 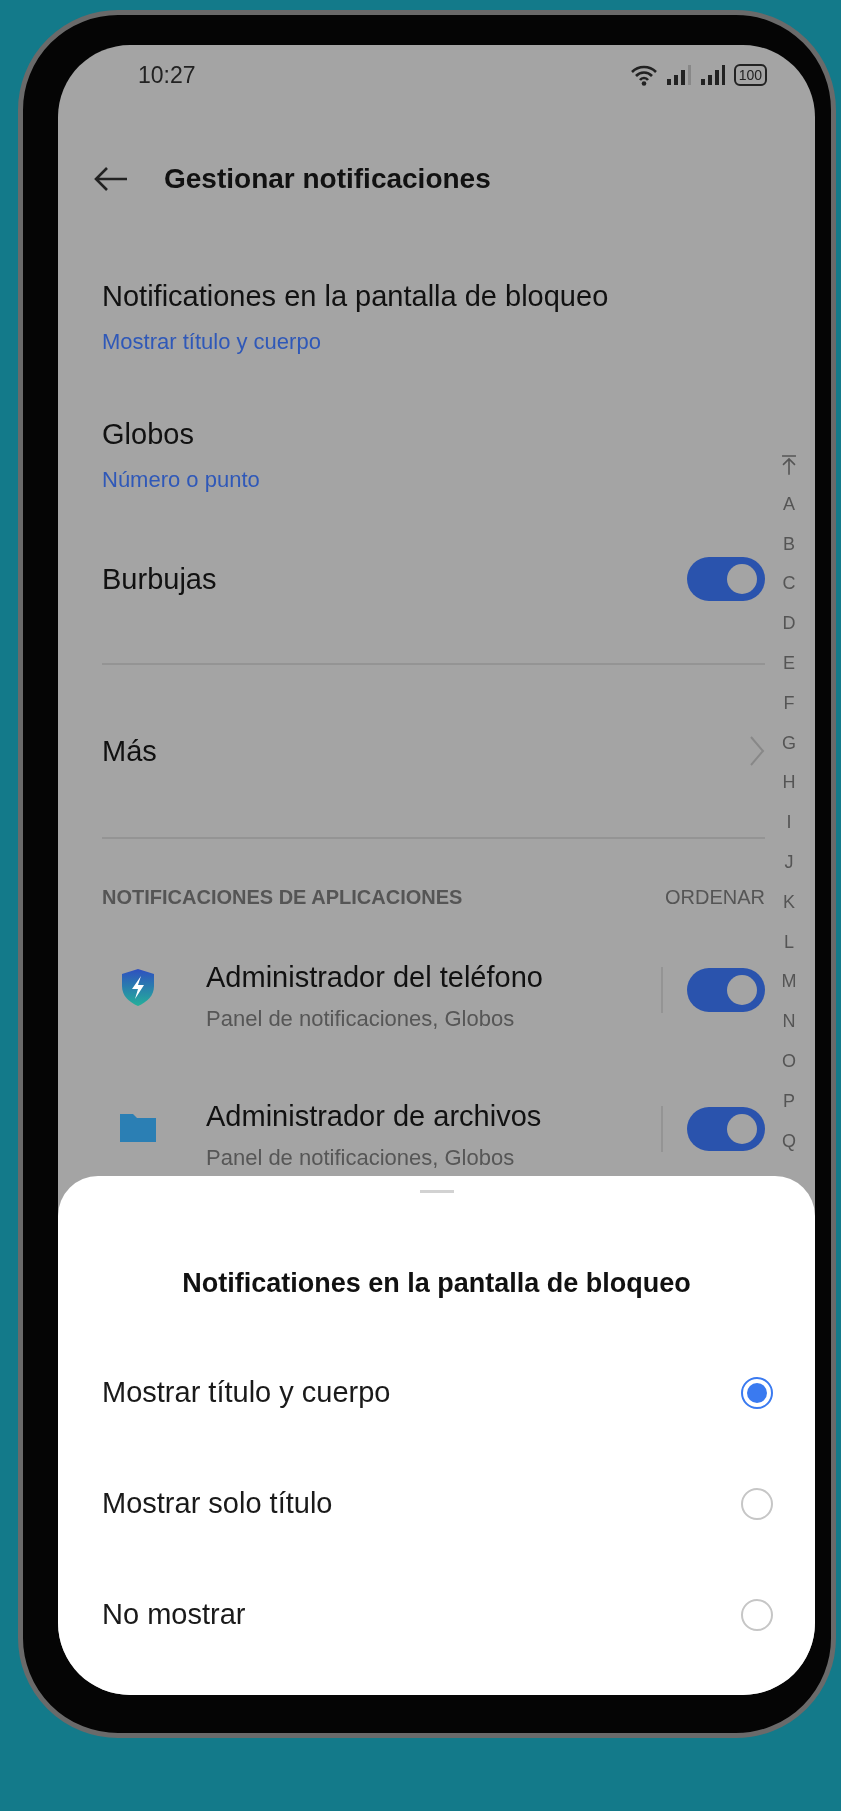 I want to click on index-letter: O, so click(x=789, y=1061).